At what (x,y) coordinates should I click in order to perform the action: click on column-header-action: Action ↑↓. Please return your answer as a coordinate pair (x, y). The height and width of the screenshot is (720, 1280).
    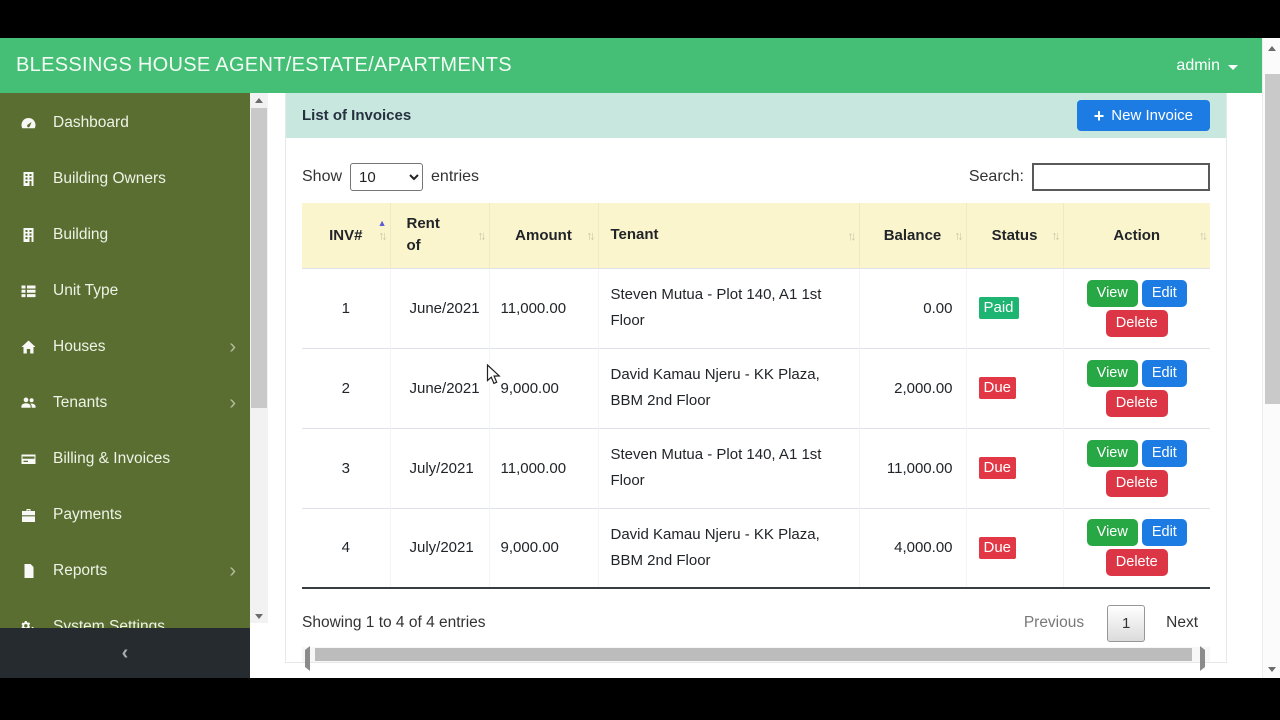
    Looking at the image, I should click on (1136, 235).